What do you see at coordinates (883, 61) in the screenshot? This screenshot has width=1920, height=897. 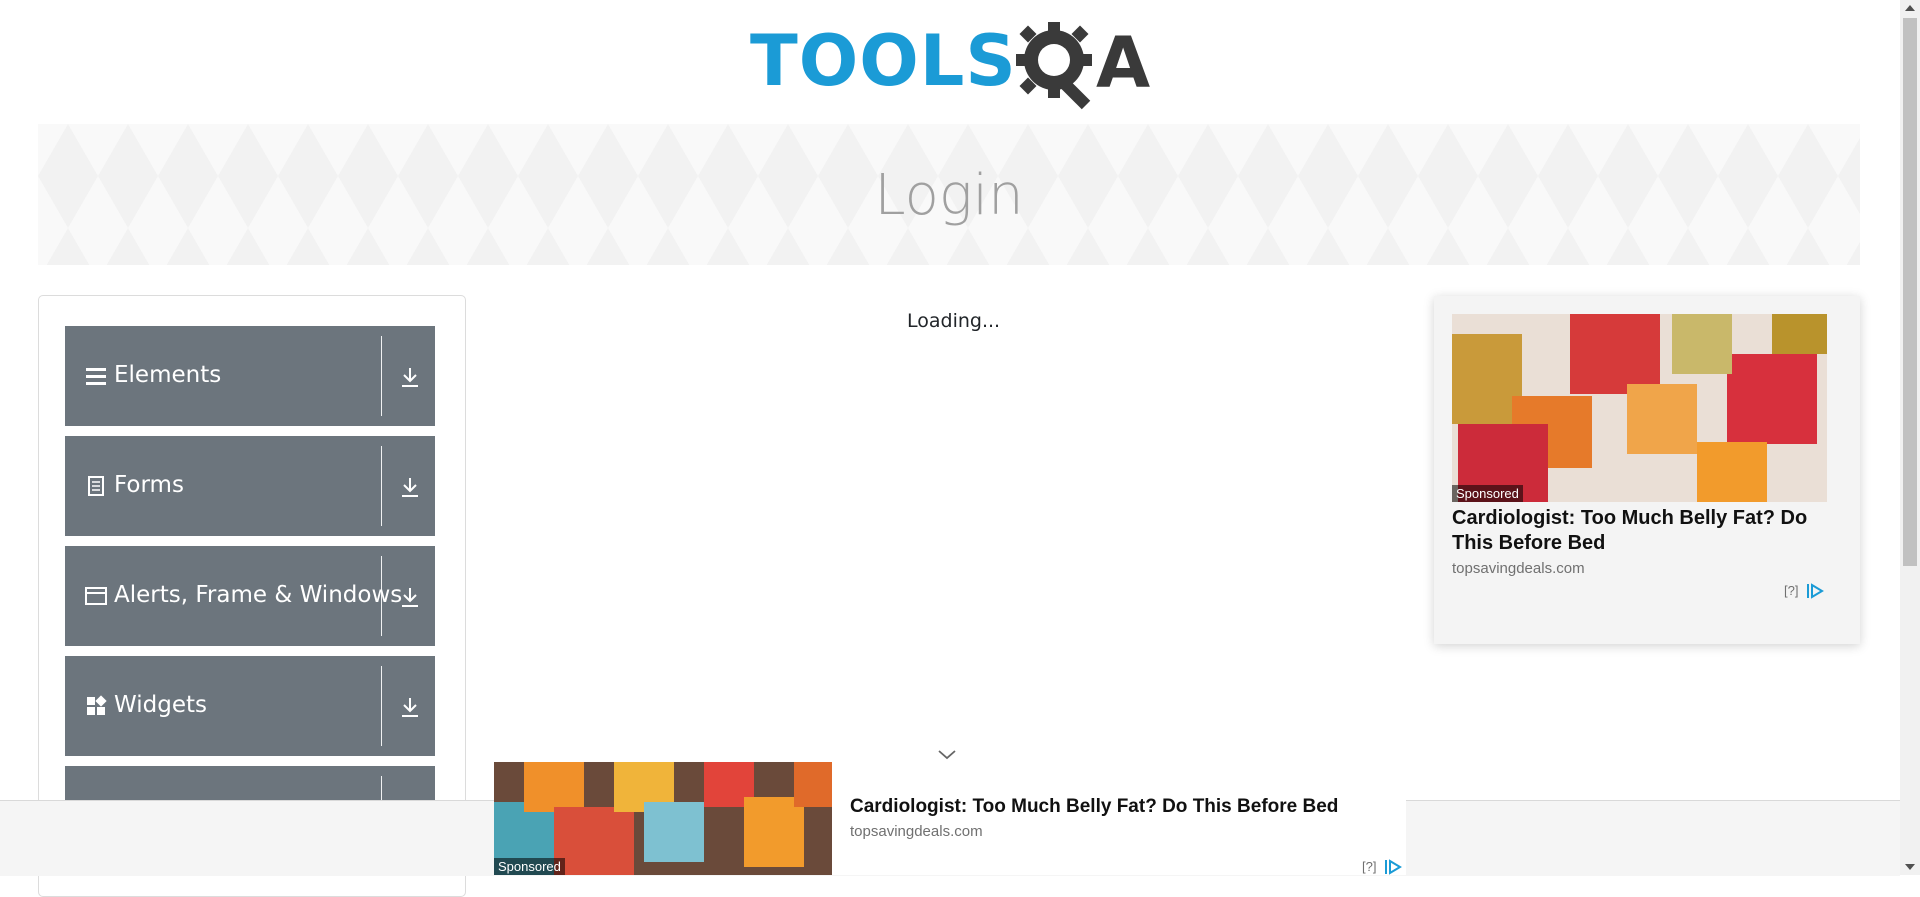 I see `logo-text: TOOLS` at bounding box center [883, 61].